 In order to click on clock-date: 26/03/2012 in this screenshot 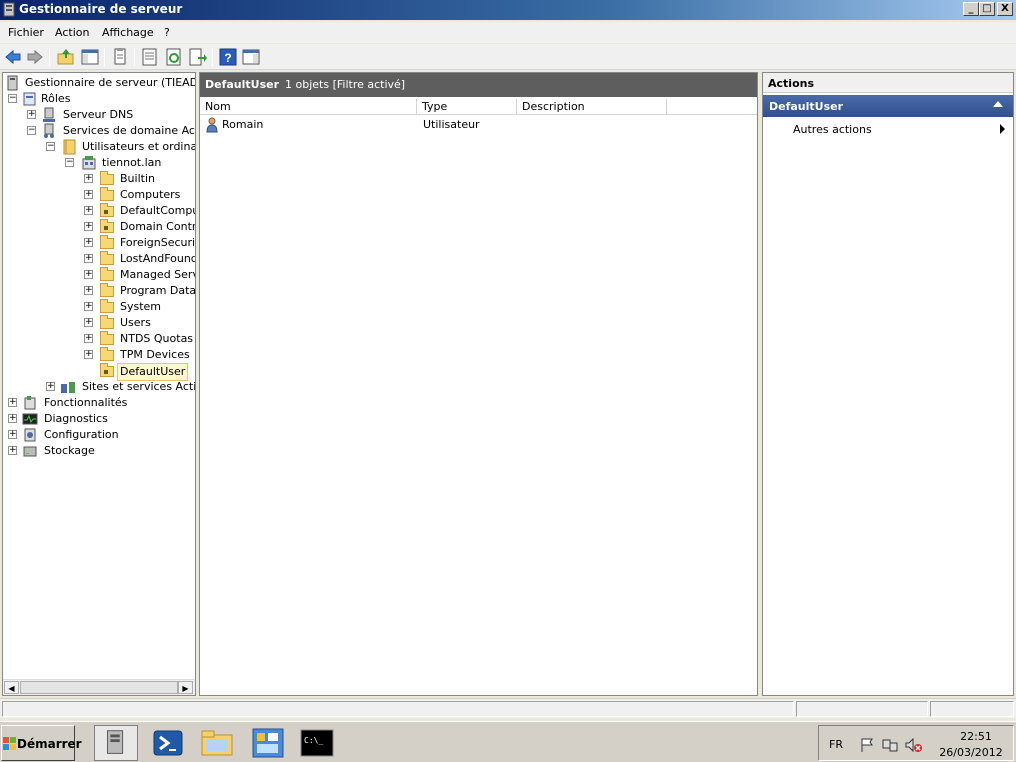, I will do `click(971, 752)`.